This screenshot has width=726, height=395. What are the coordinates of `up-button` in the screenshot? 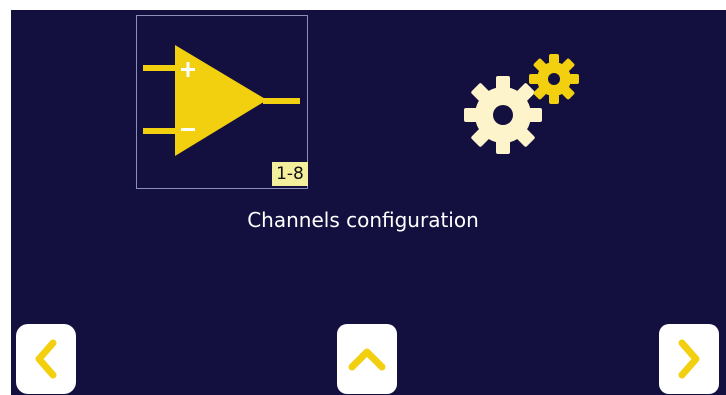 It's located at (367, 359).